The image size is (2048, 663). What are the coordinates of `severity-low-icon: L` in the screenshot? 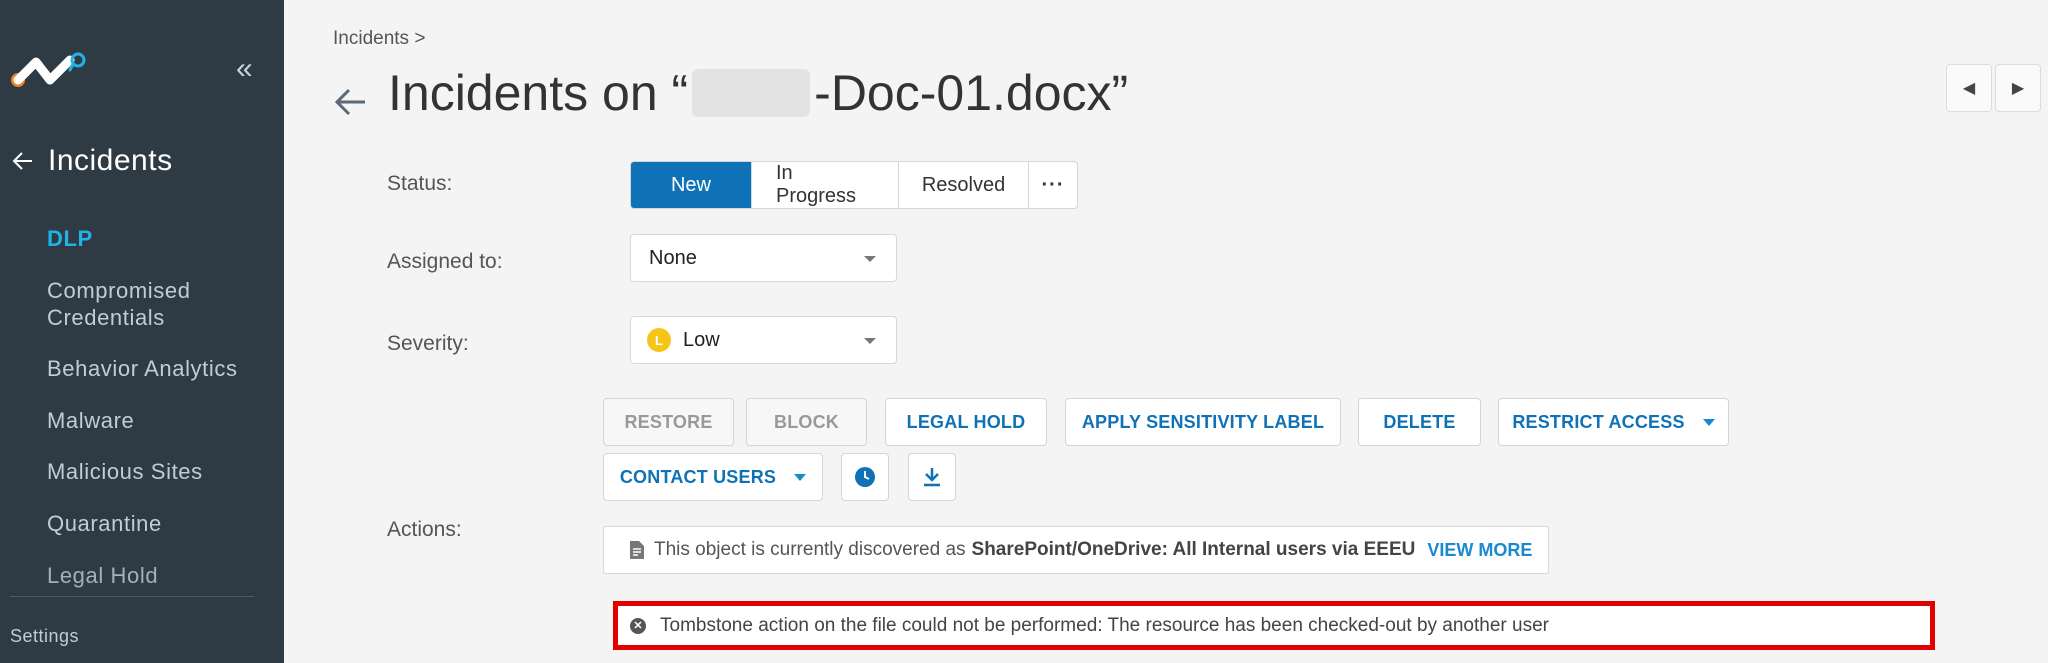 It's located at (659, 340).